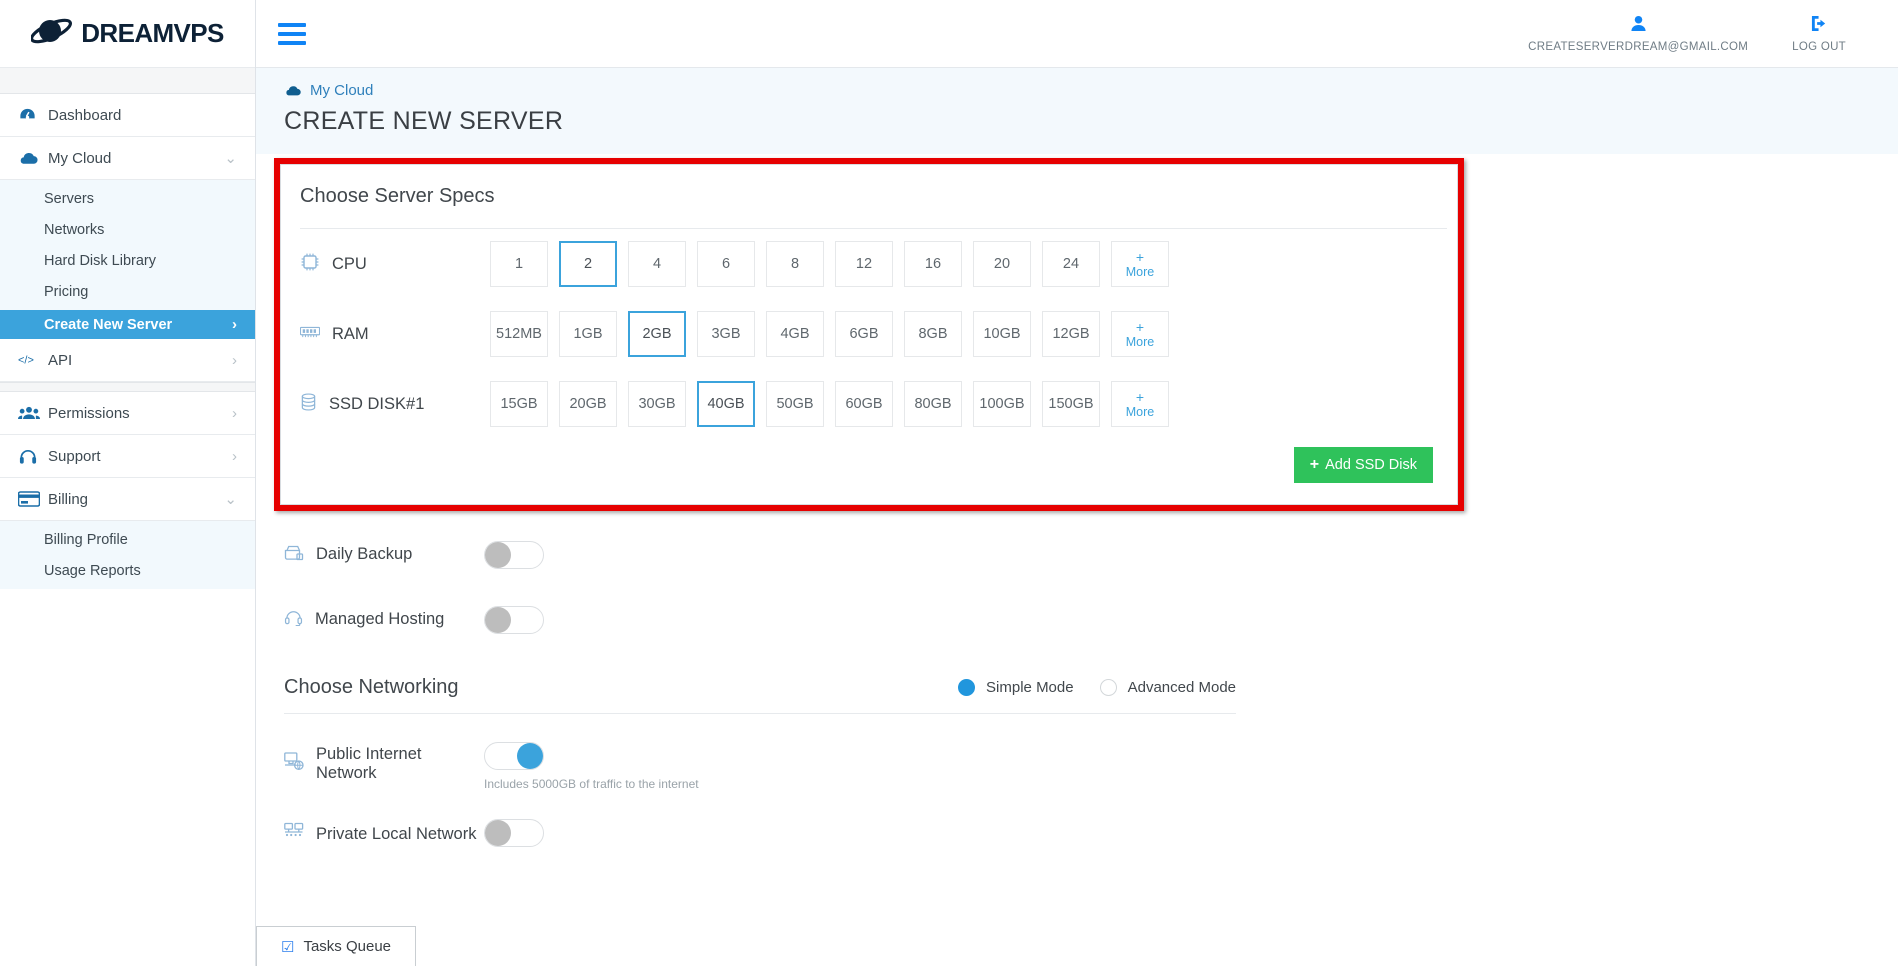 The height and width of the screenshot is (966, 1898). I want to click on ram-more-button: + More, so click(1140, 334).